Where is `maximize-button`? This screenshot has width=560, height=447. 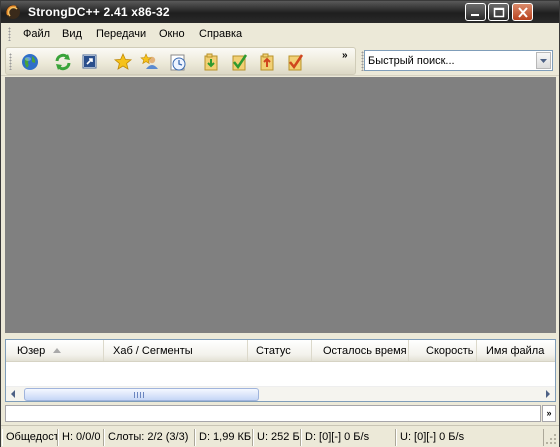 maximize-button is located at coordinates (498, 12).